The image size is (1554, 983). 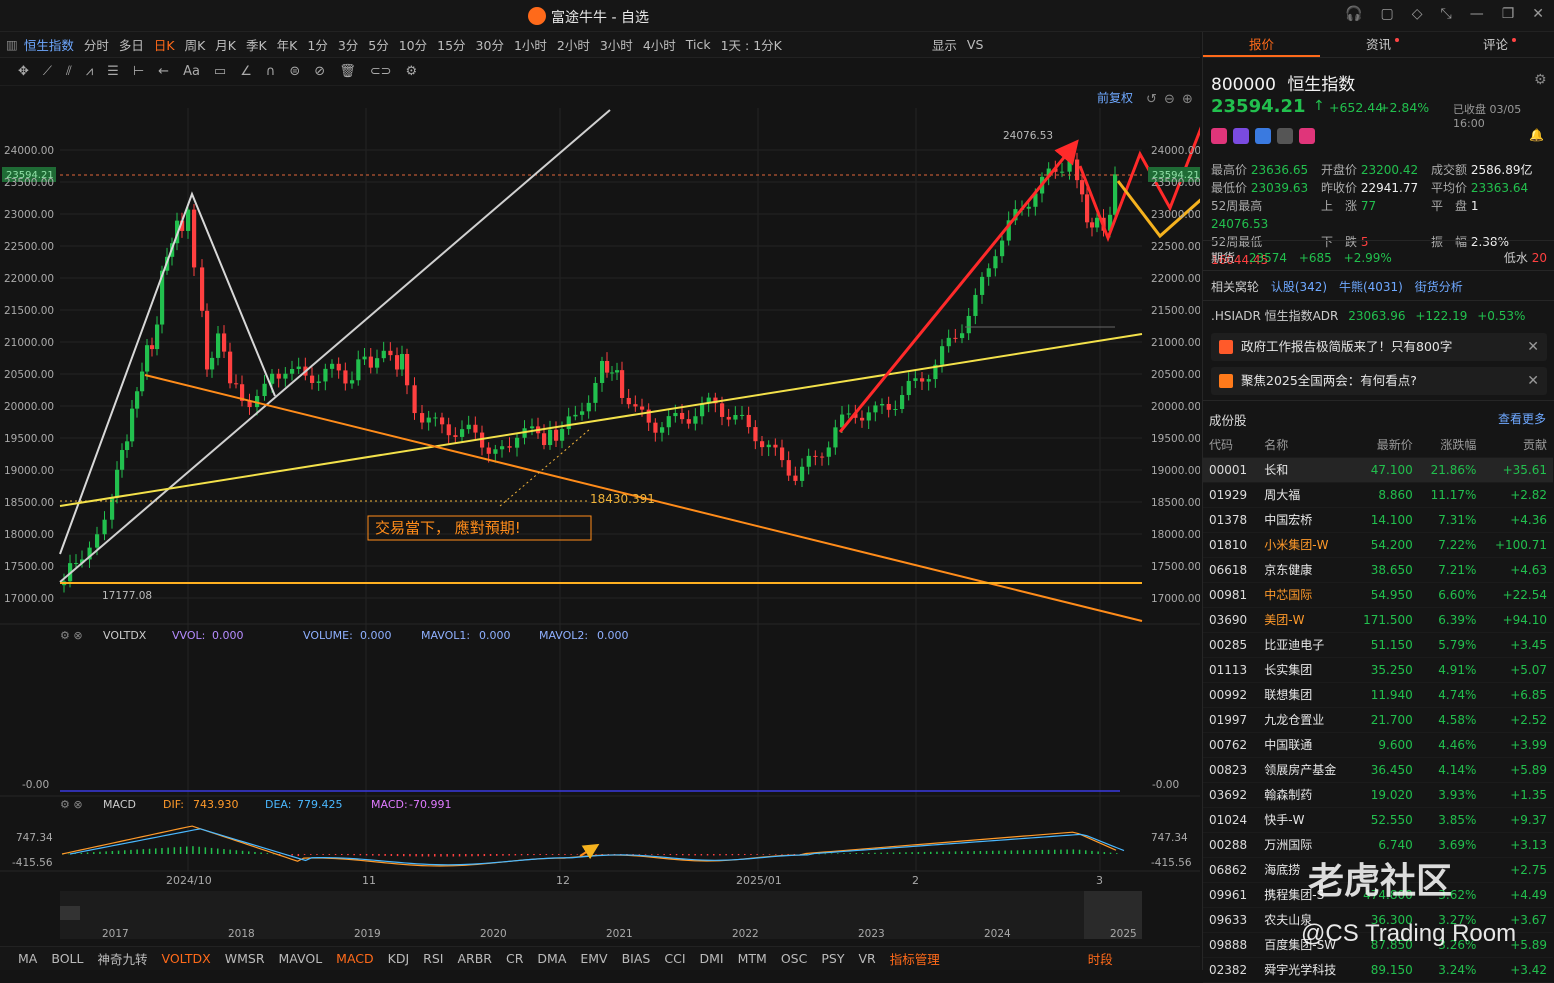 What do you see at coordinates (138, 71) in the screenshot?
I see `range-tool-icon: ⊢` at bounding box center [138, 71].